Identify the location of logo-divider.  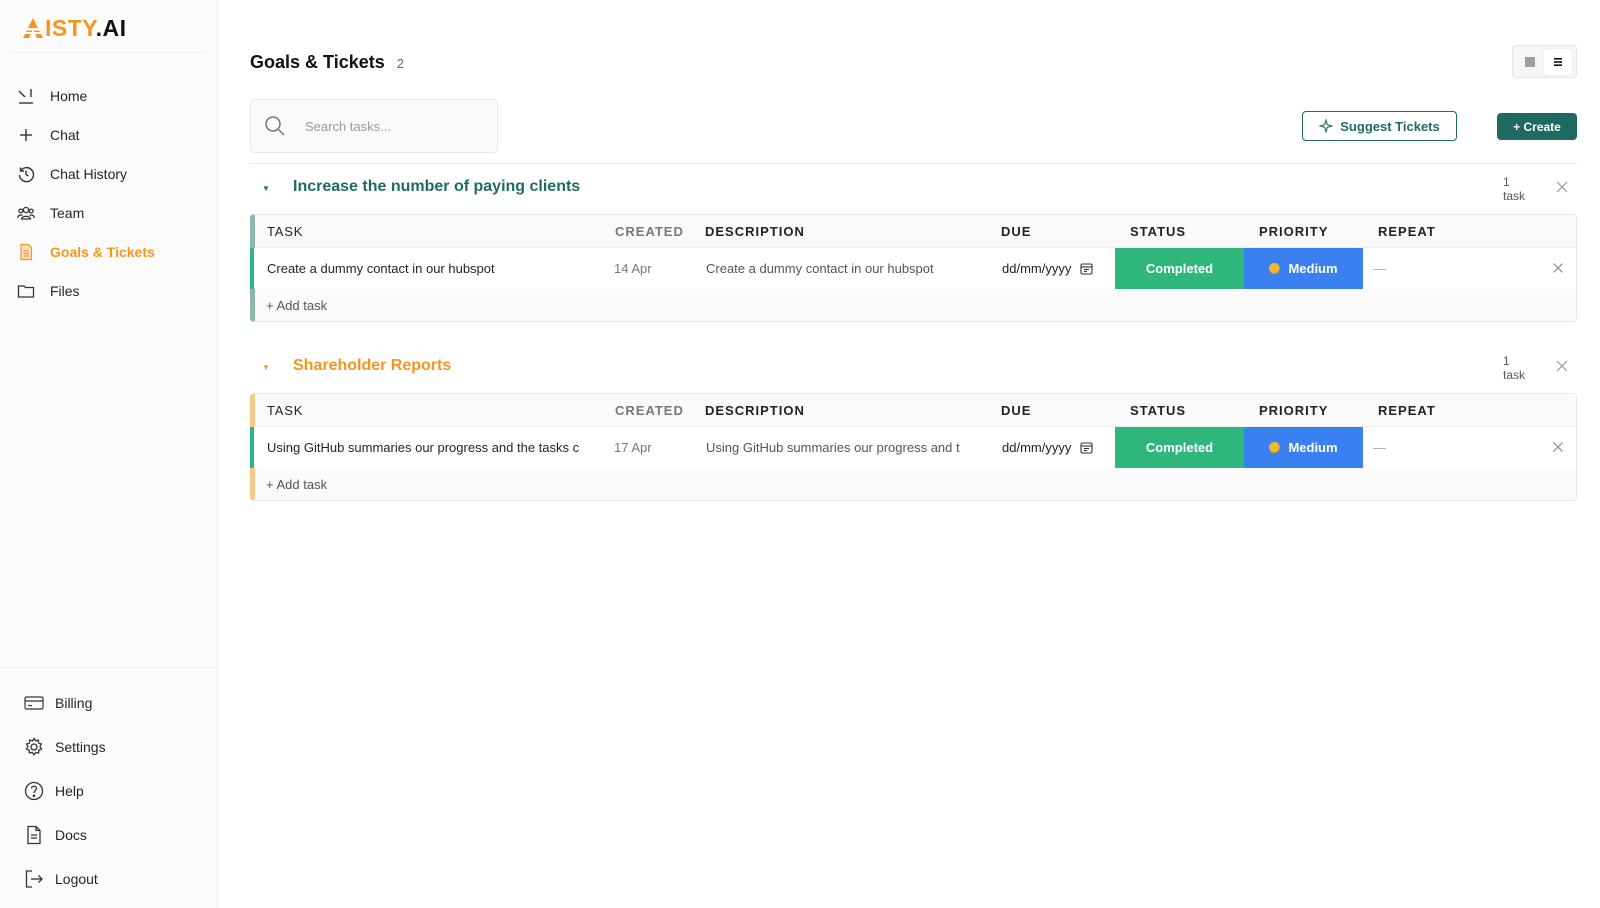
(108, 52).